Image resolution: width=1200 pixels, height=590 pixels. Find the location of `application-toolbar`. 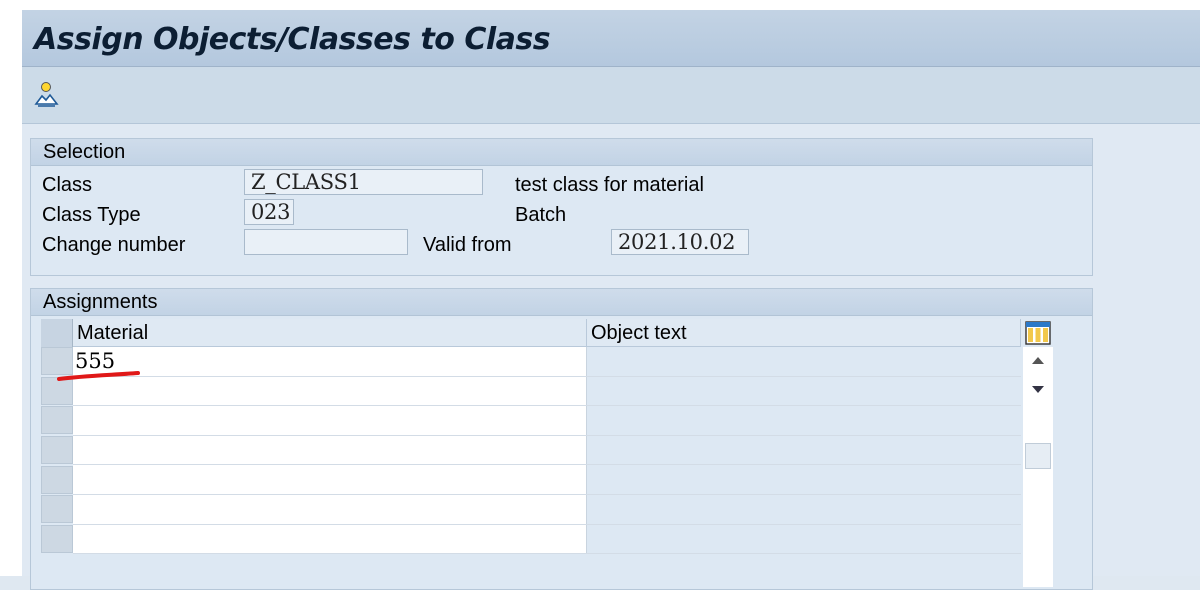

application-toolbar is located at coordinates (611, 95).